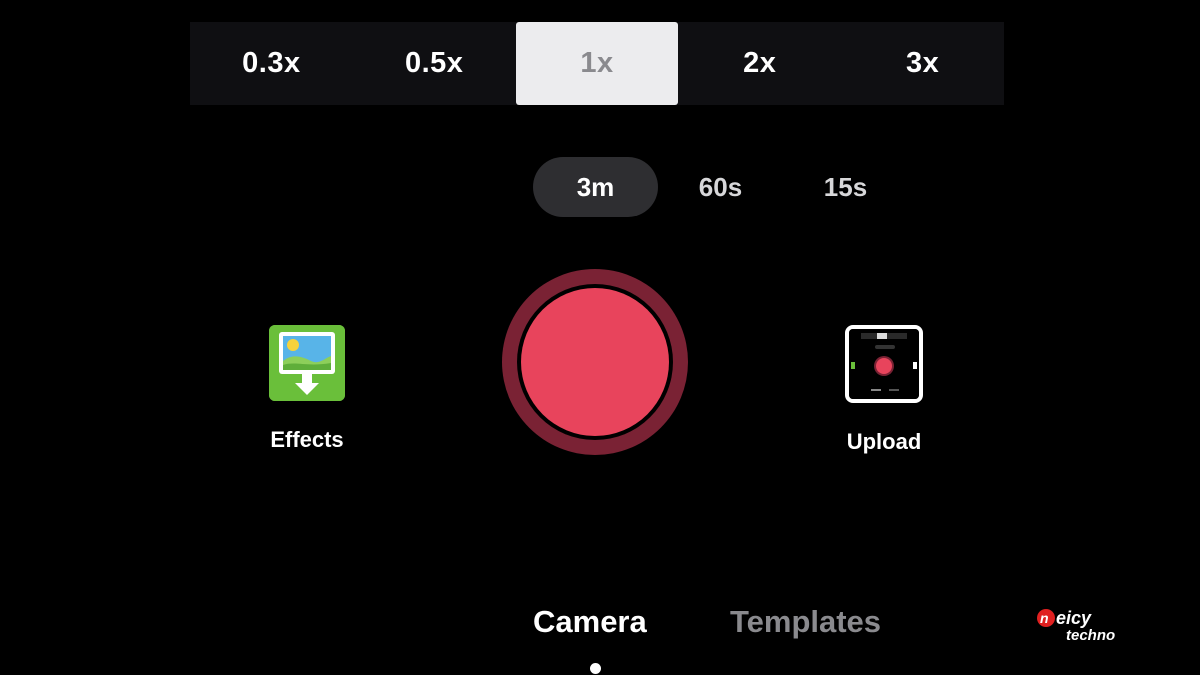  Describe the element at coordinates (845, 187) in the screenshot. I see `duration-option-15s: 15s` at that location.